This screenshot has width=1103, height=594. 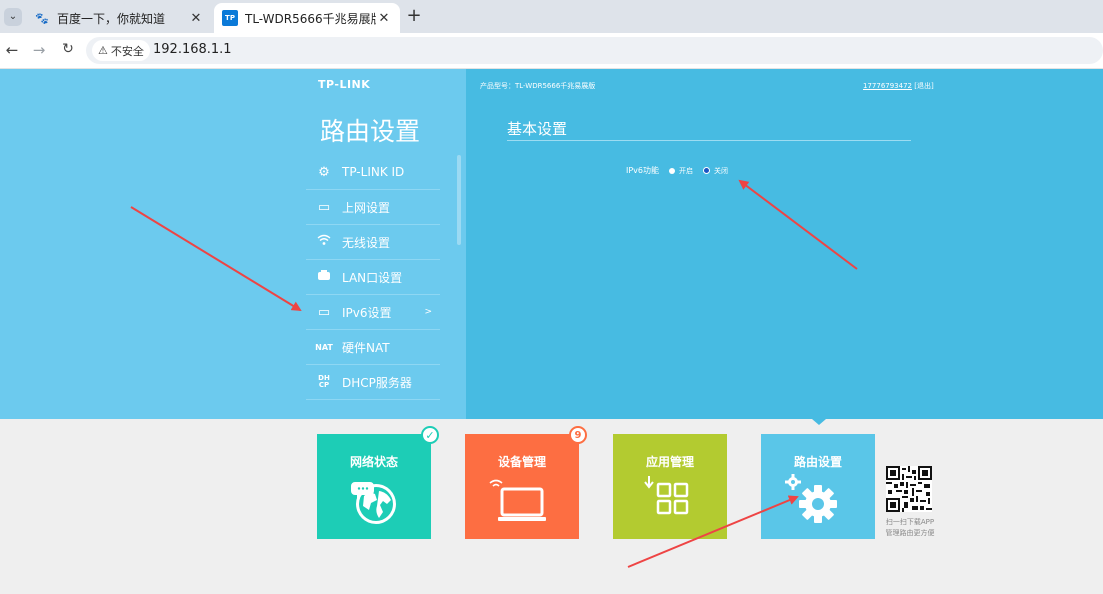 I want to click on address-bar: ⚠ 不安全 192.168.1.1, so click(x=594, y=50).